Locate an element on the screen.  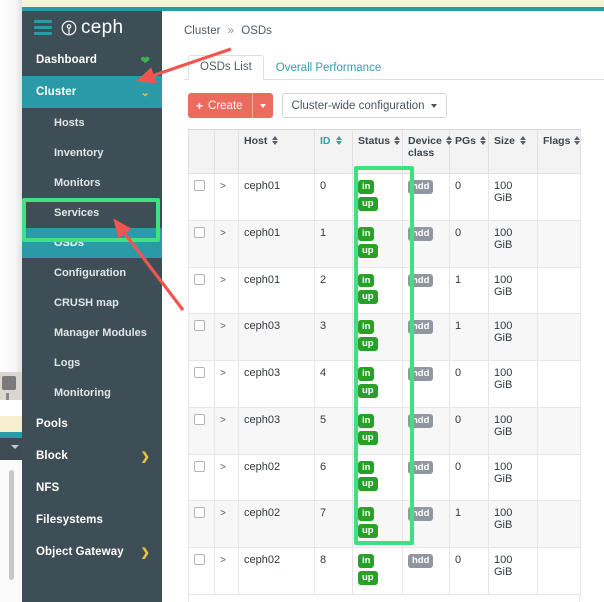
sidebar-item-manager-modules: Manager Modules is located at coordinates (92, 333).